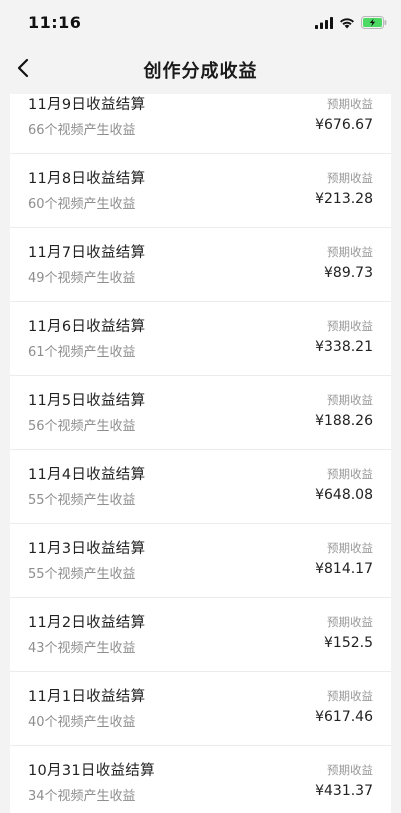 The height and width of the screenshot is (813, 401). I want to click on status-bar: 11:16, so click(200, 22).